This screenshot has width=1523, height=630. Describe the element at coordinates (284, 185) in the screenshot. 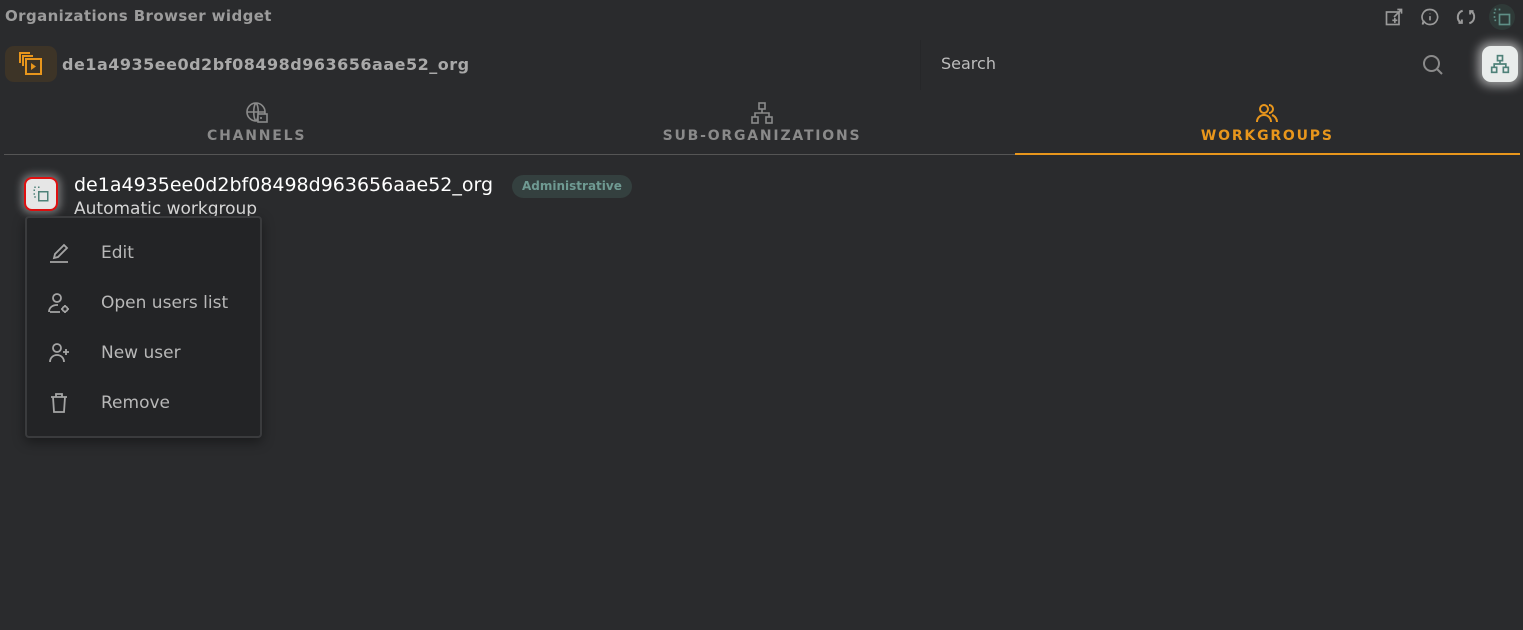

I see `workgroup-name: de1a4935ee0d2bf08498d963656aae52_org` at that location.